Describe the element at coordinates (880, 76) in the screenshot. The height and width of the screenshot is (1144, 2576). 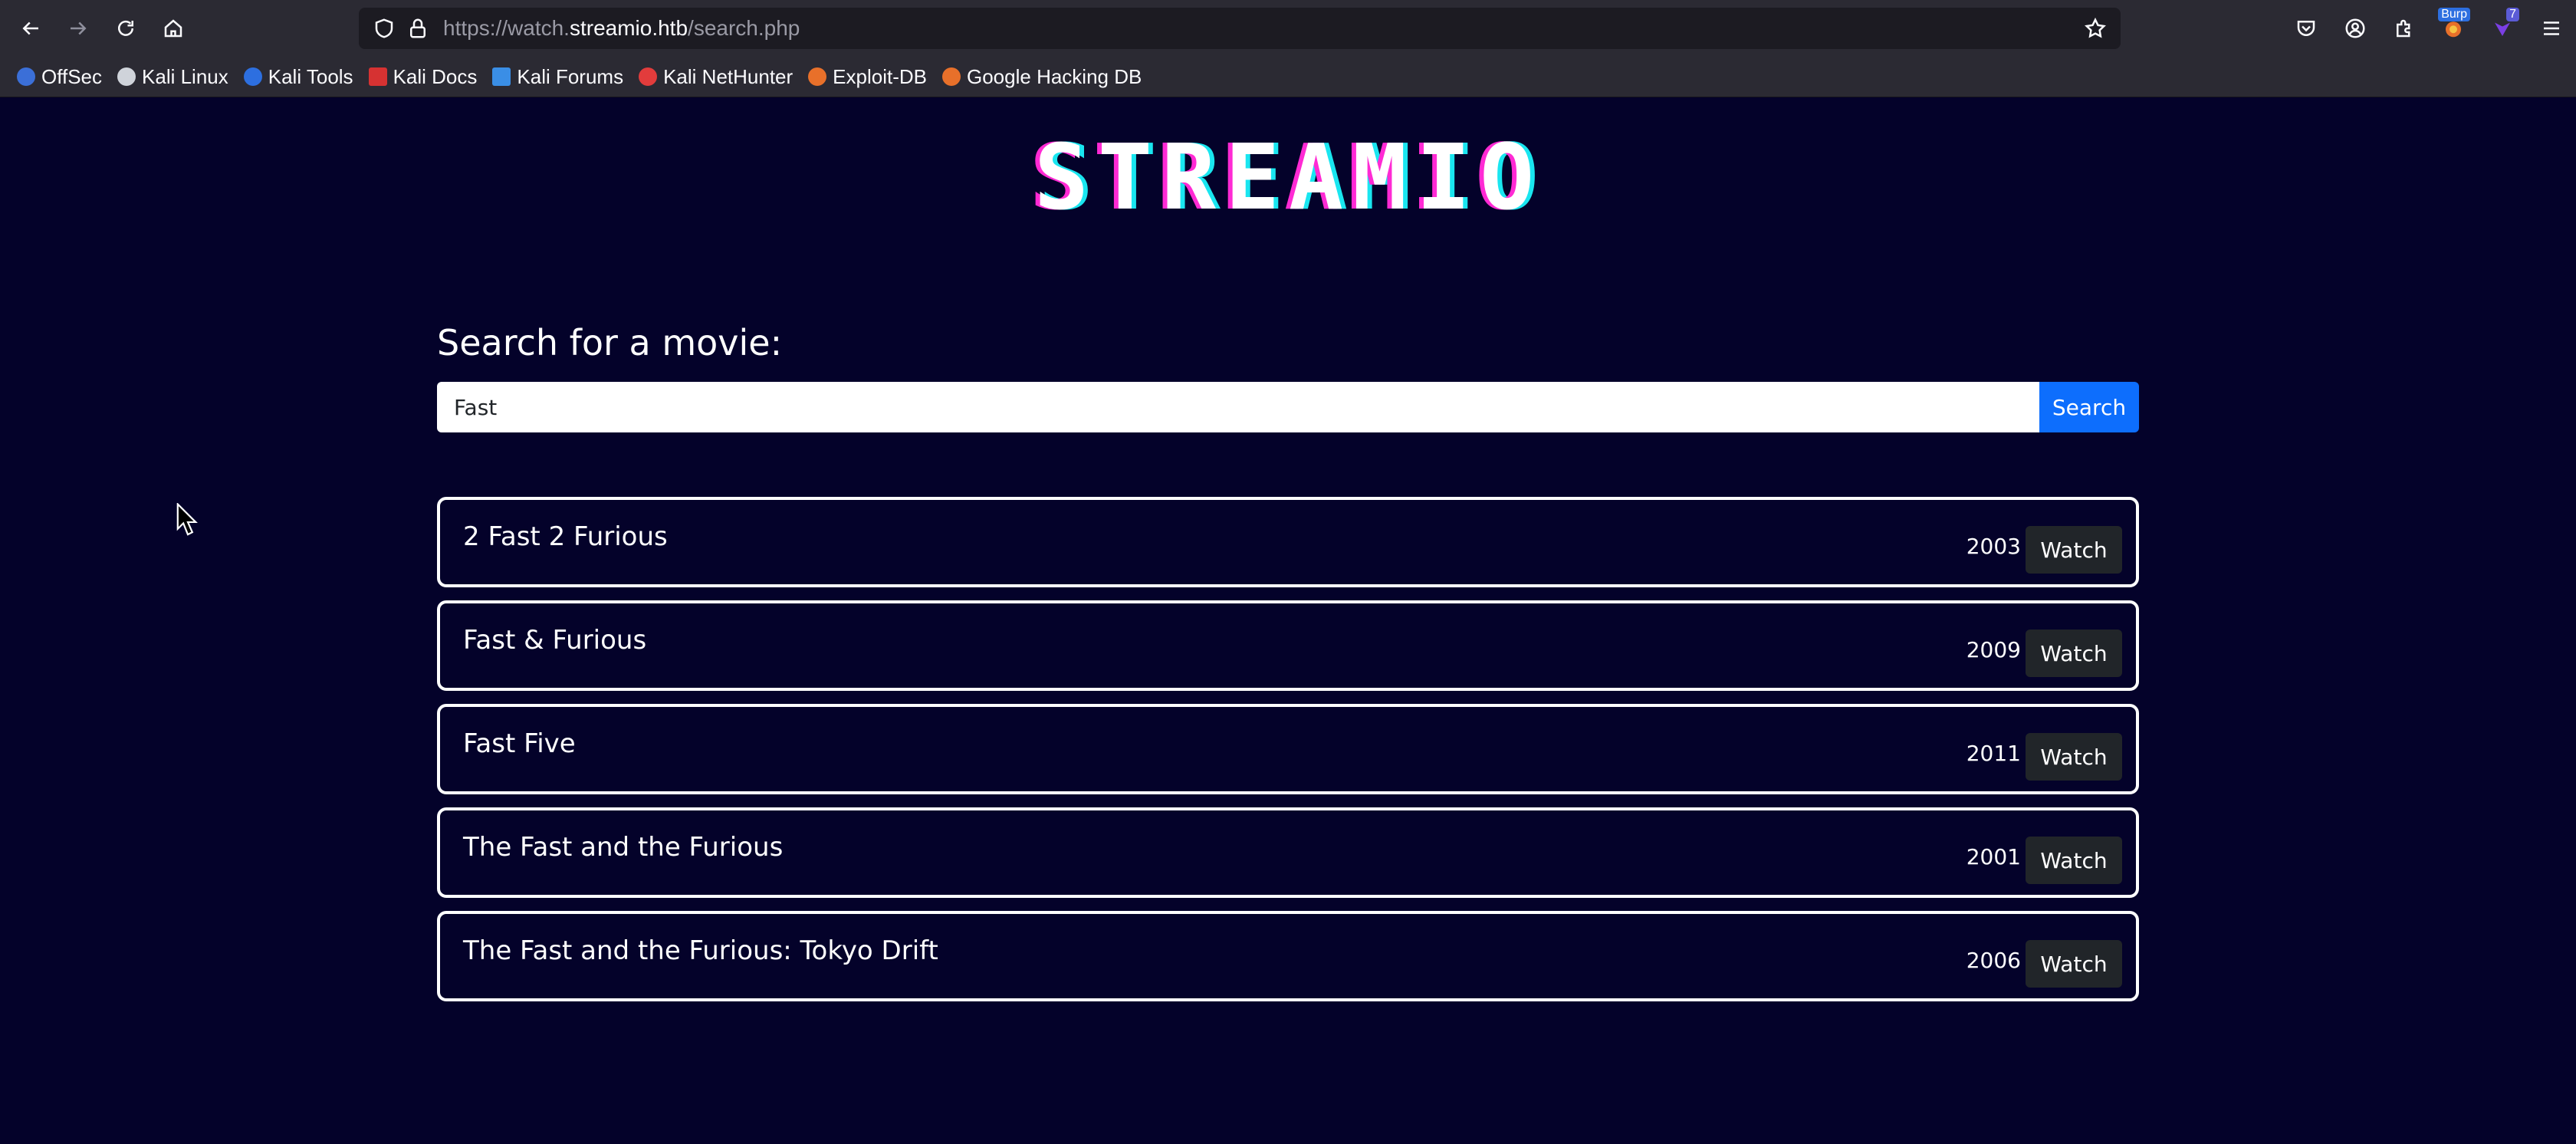
I see `bookmark-label: Exploit-DB` at that location.